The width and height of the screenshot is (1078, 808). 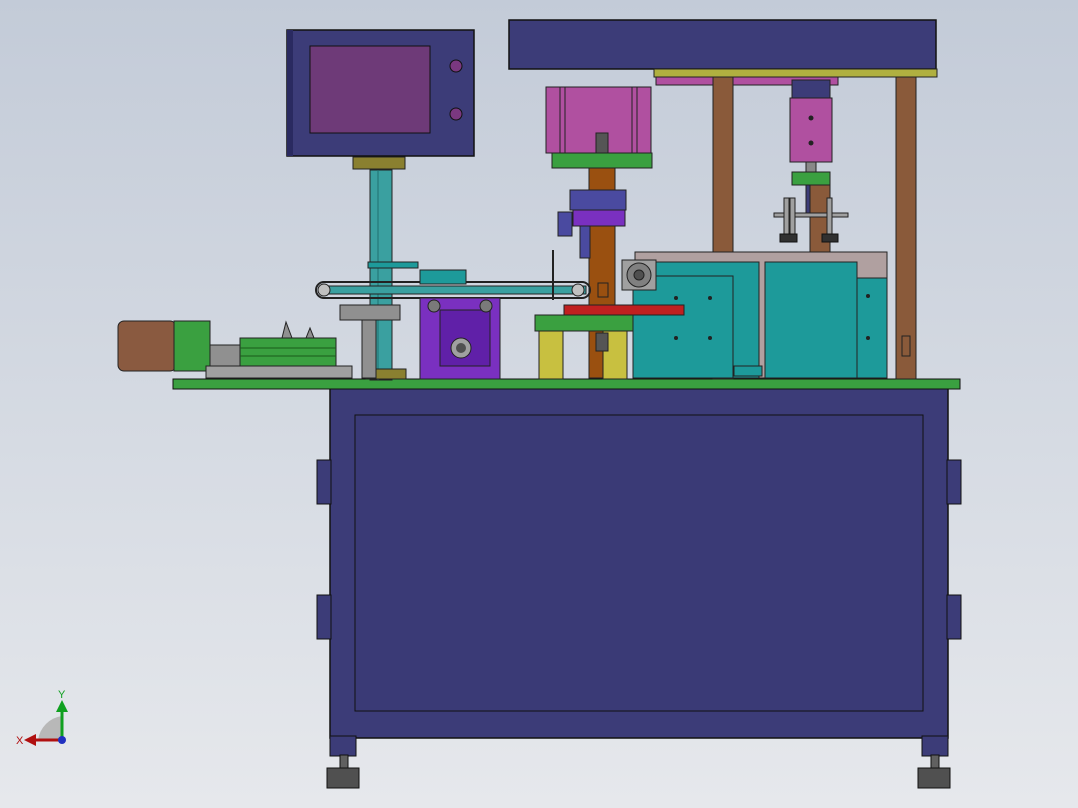 I want to click on top-gantry-beam, so click(x=723, y=52).